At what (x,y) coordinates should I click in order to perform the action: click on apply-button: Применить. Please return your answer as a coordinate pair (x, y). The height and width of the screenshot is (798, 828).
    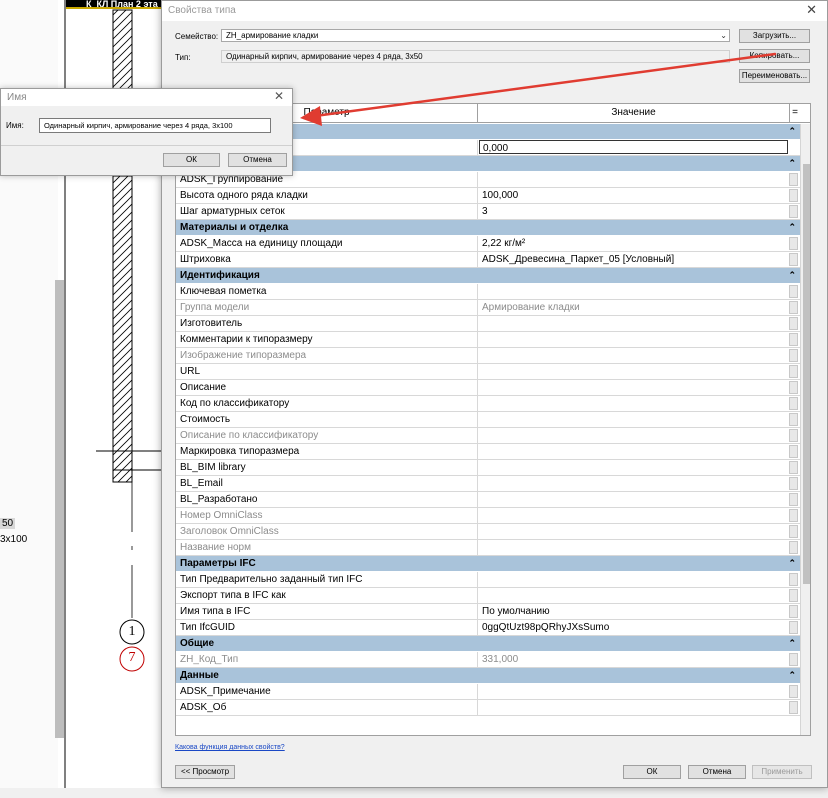
    Looking at the image, I should click on (782, 772).